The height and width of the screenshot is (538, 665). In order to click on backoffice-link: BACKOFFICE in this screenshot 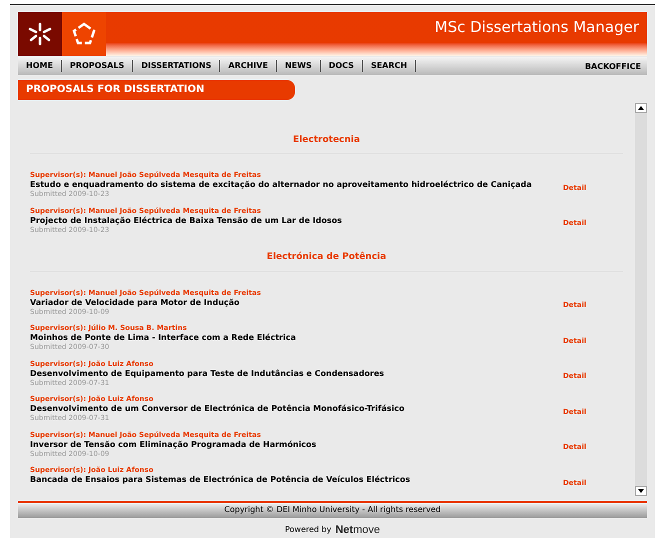, I will do `click(615, 66)`.